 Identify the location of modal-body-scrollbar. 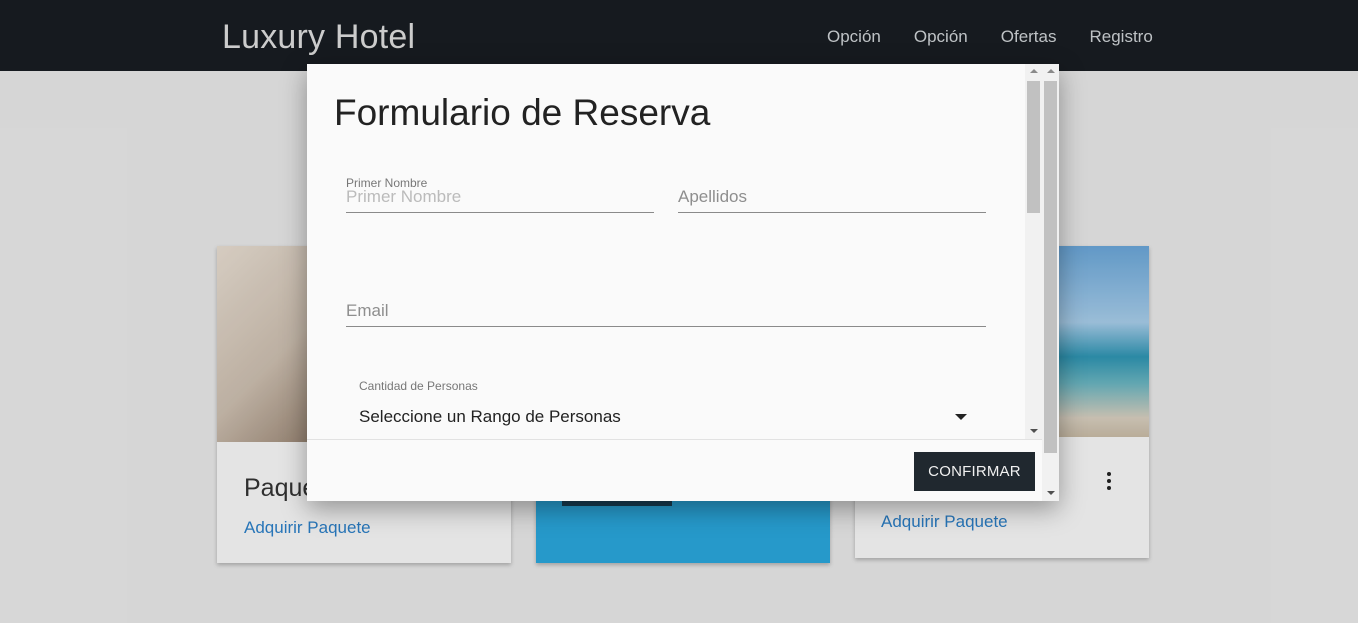
(1033, 251).